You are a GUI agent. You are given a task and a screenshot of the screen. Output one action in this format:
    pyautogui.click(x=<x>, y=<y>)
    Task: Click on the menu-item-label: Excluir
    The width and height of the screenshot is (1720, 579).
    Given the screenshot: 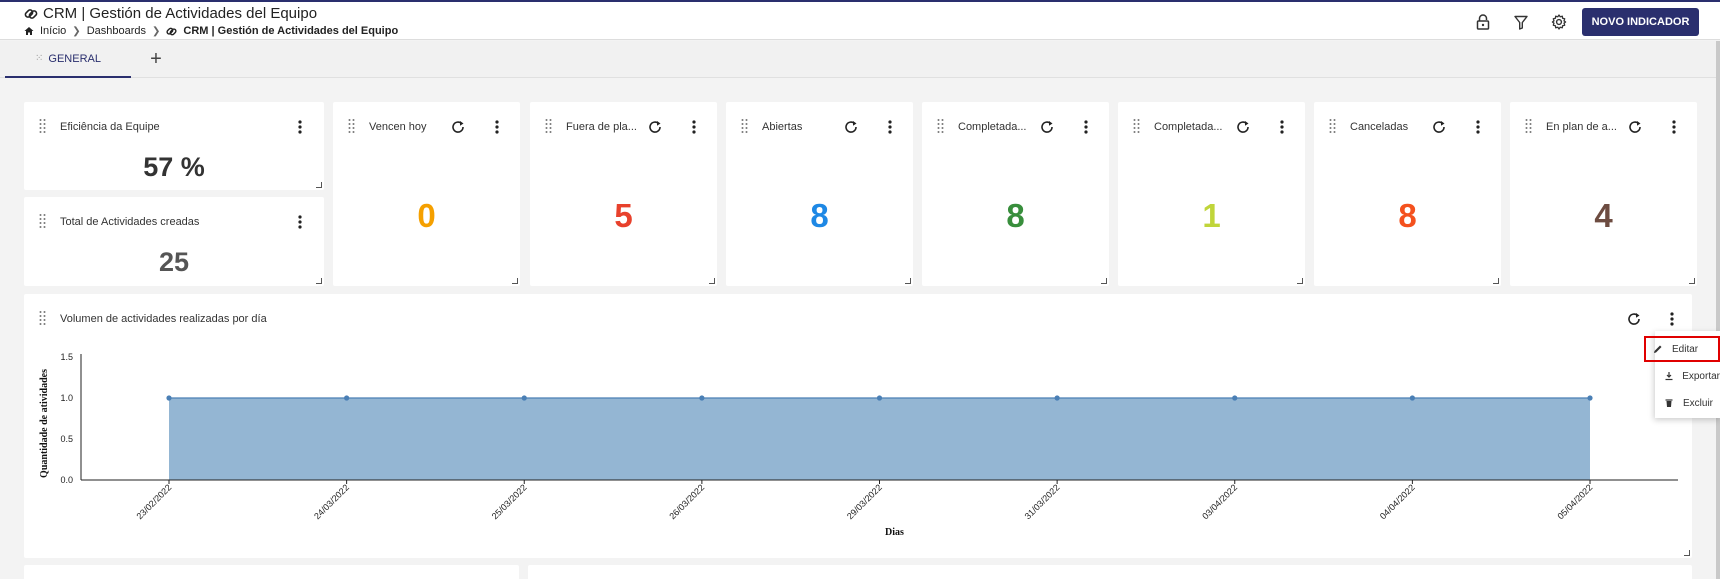 What is the action you would take?
    pyautogui.click(x=1698, y=403)
    